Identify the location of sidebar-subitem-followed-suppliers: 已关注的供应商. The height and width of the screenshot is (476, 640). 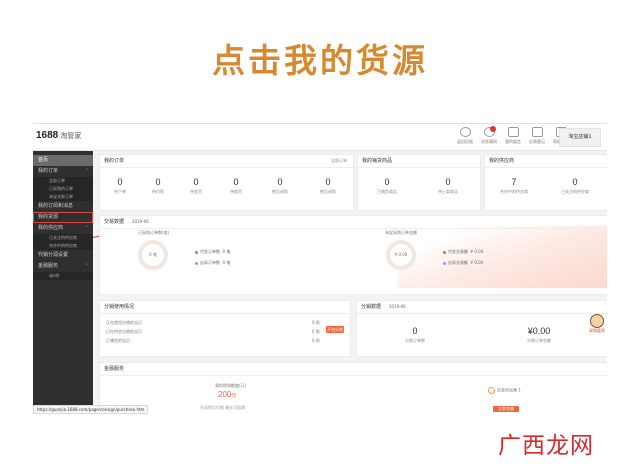
(63, 238).